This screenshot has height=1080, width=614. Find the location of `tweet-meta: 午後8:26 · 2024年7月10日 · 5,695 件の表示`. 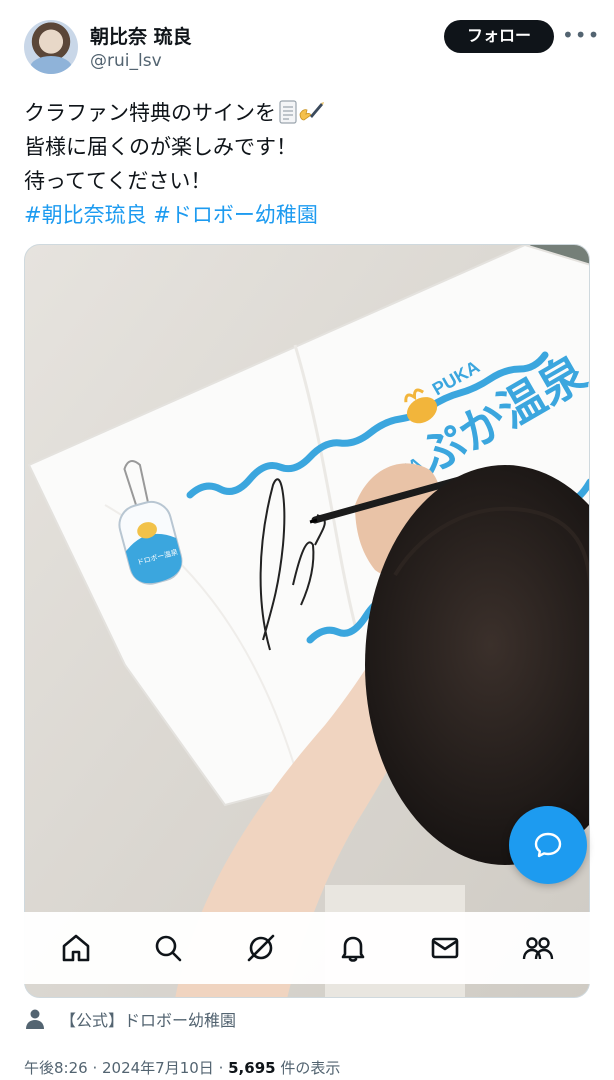

tweet-meta: 午後8:26 · 2024年7月10日 · 5,695 件の表示 is located at coordinates (182, 1067).